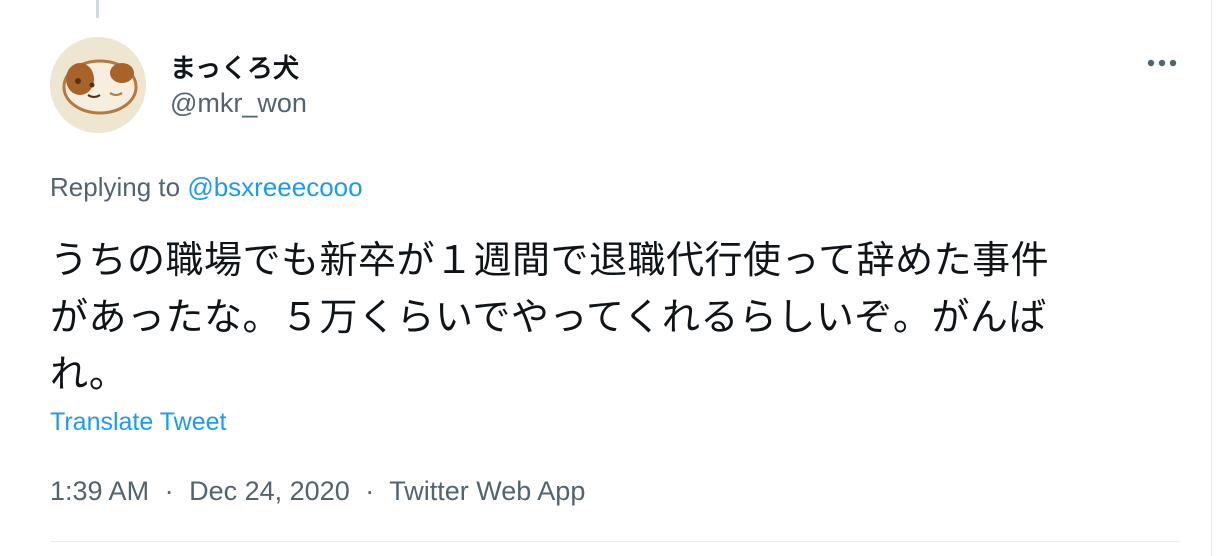 This screenshot has width=1224, height=556. I want to click on translate-tweet-link: Translate Tweet, so click(138, 422).